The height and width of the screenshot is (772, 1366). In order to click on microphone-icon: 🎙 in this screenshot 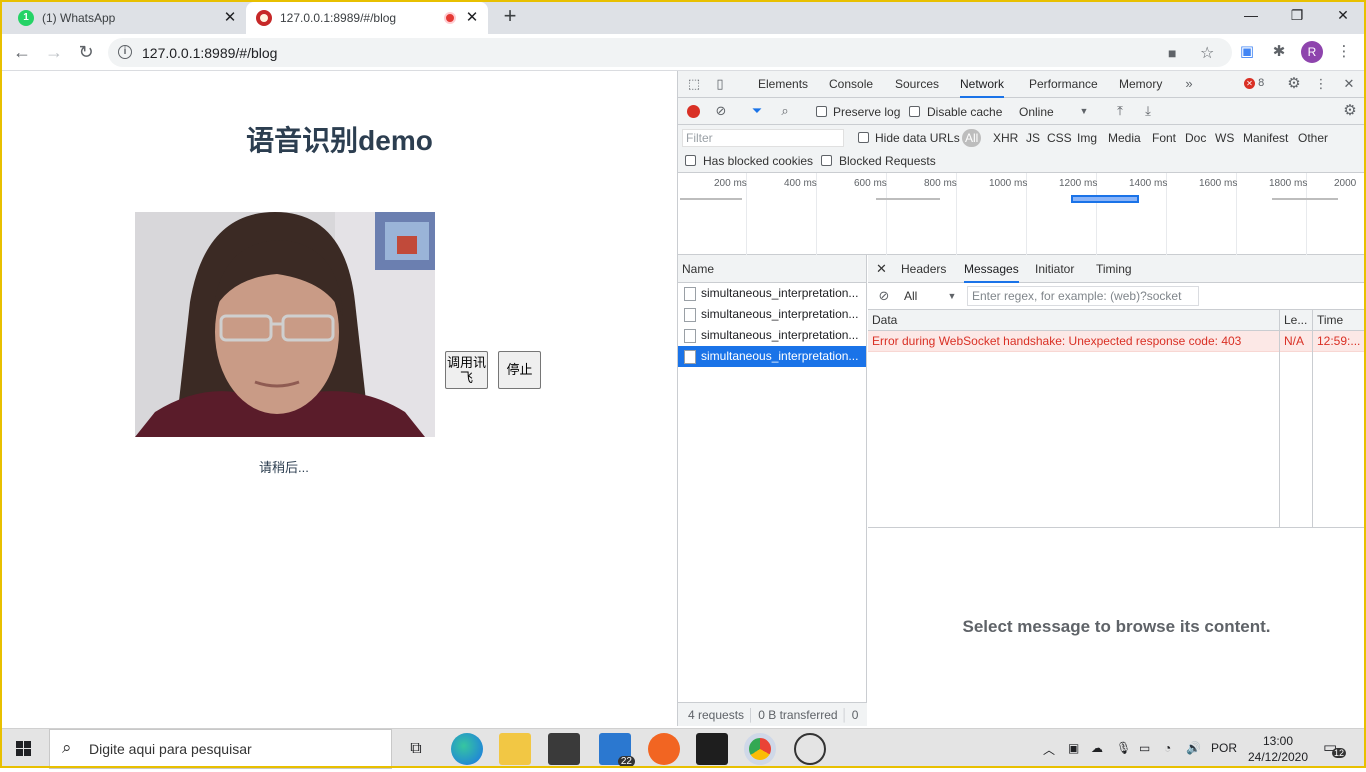, I will do `click(1123, 748)`.